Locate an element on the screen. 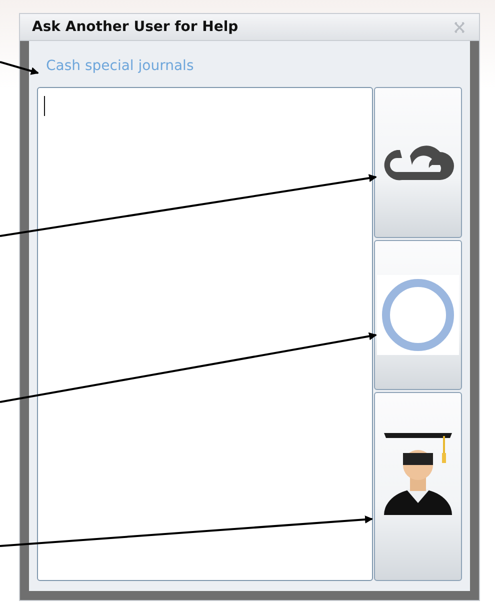 Image resolution: width=495 pixels, height=605 pixels. window-title: Ask Another User for Help is located at coordinates (135, 27).